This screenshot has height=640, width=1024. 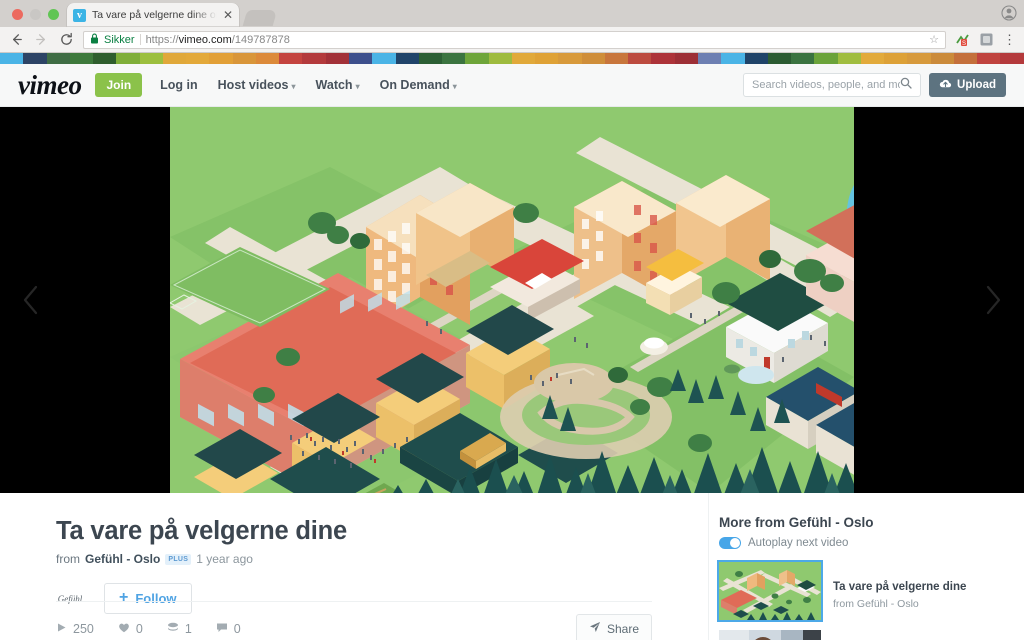 What do you see at coordinates (35, 14) in the screenshot?
I see `minimize-window-button` at bounding box center [35, 14].